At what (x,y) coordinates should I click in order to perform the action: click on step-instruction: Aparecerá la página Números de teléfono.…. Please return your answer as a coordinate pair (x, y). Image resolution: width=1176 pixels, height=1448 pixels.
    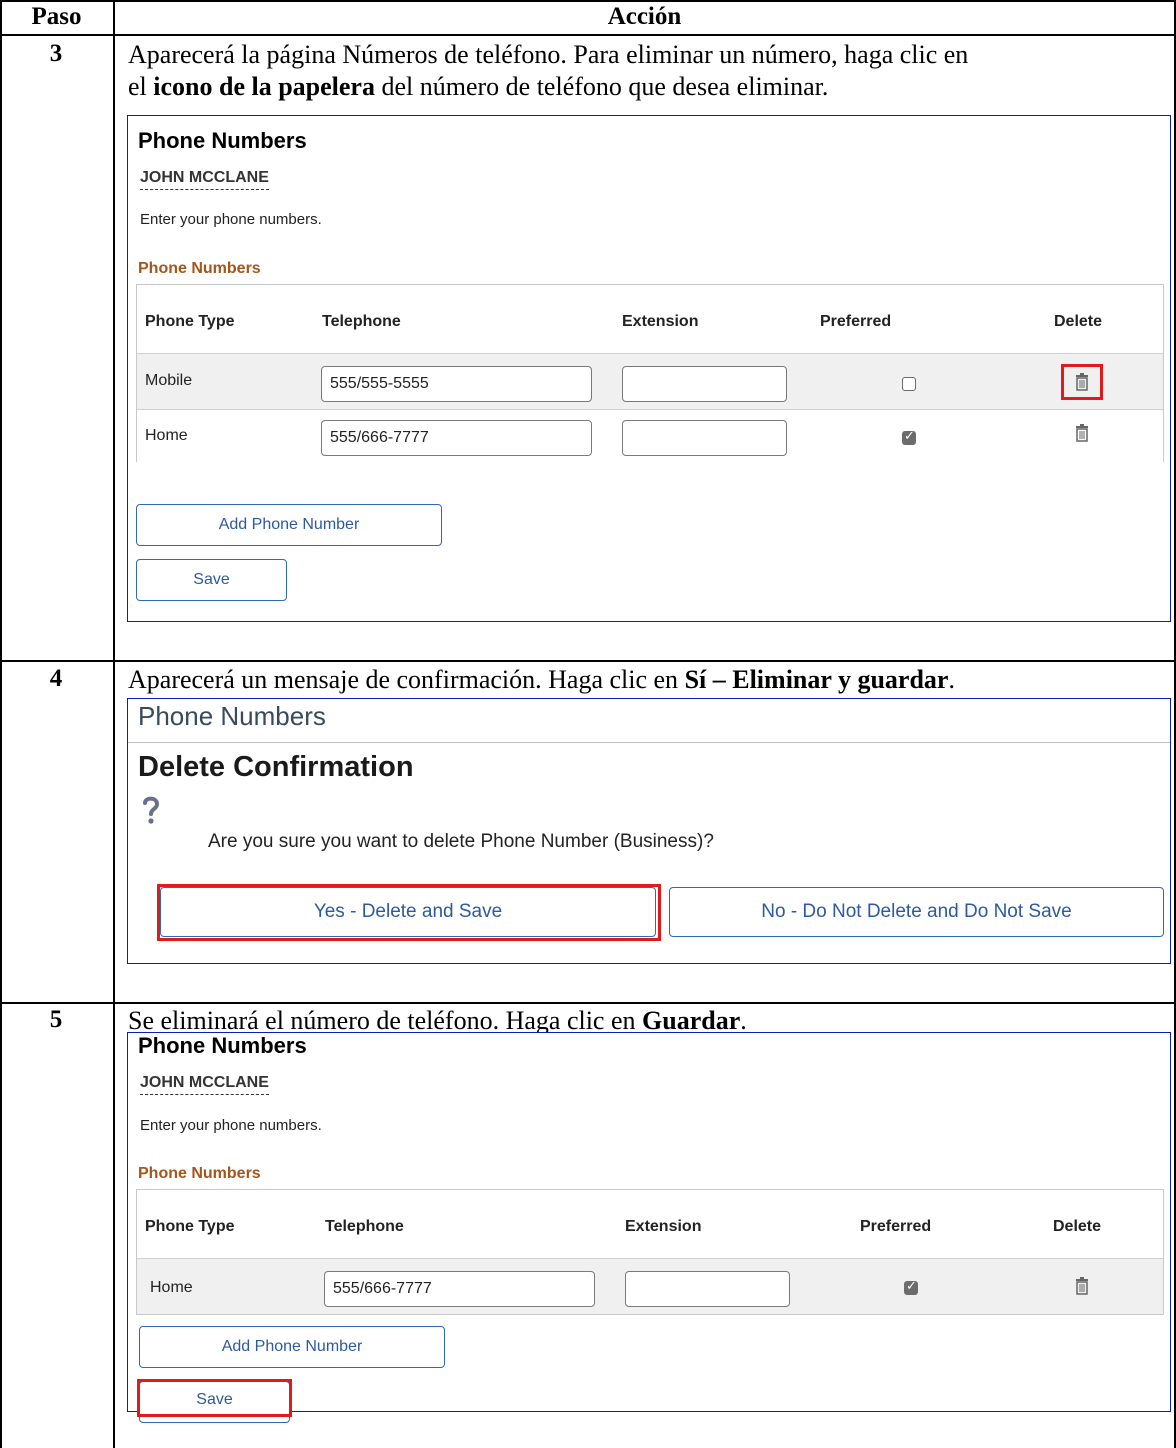
    Looking at the image, I should click on (548, 70).